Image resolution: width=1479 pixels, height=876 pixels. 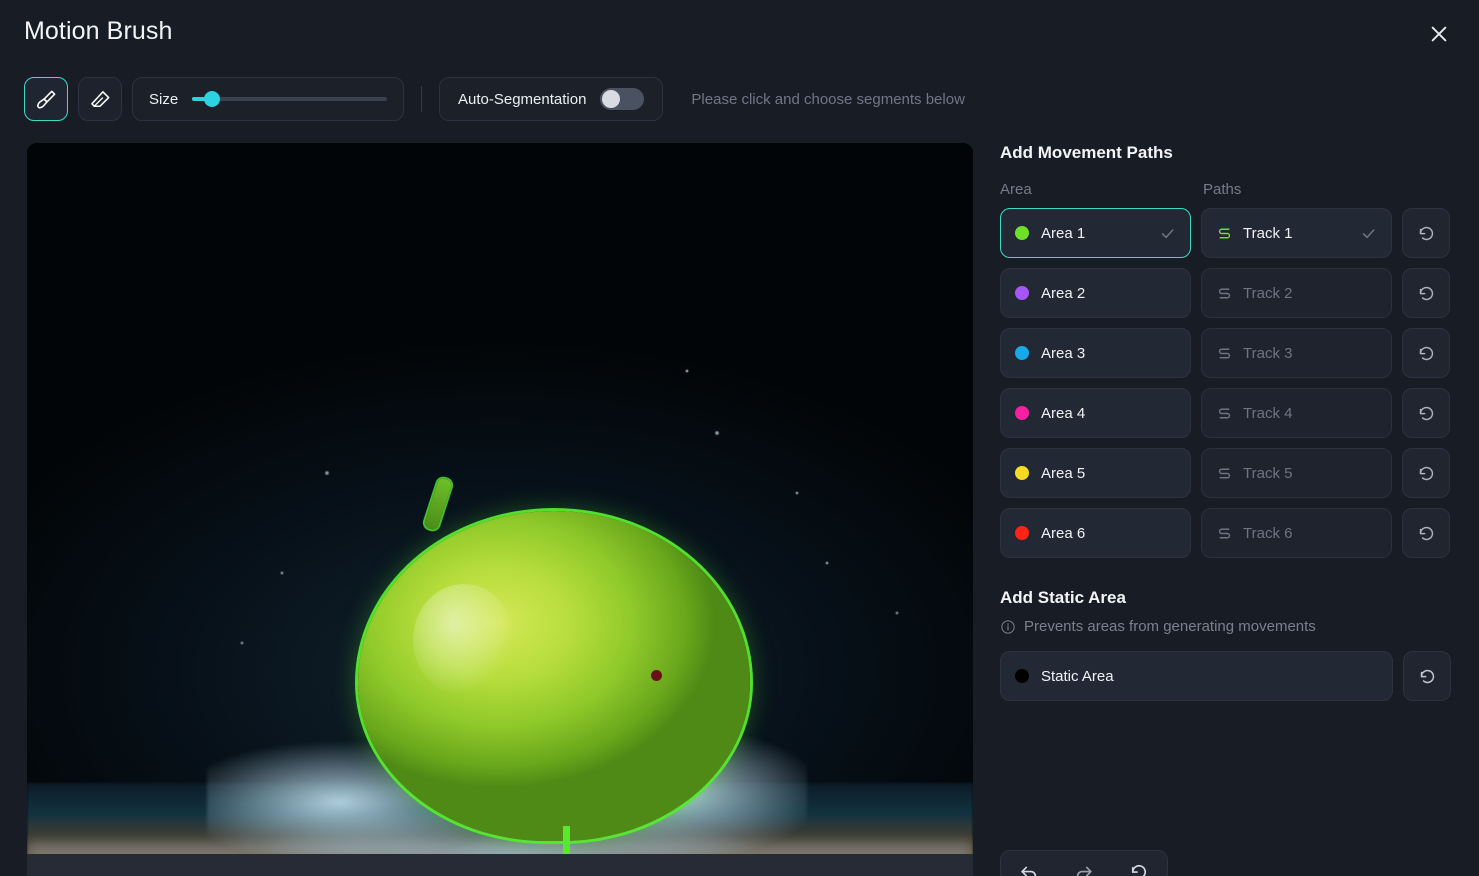 I want to click on undo-button, so click(x=1029, y=864).